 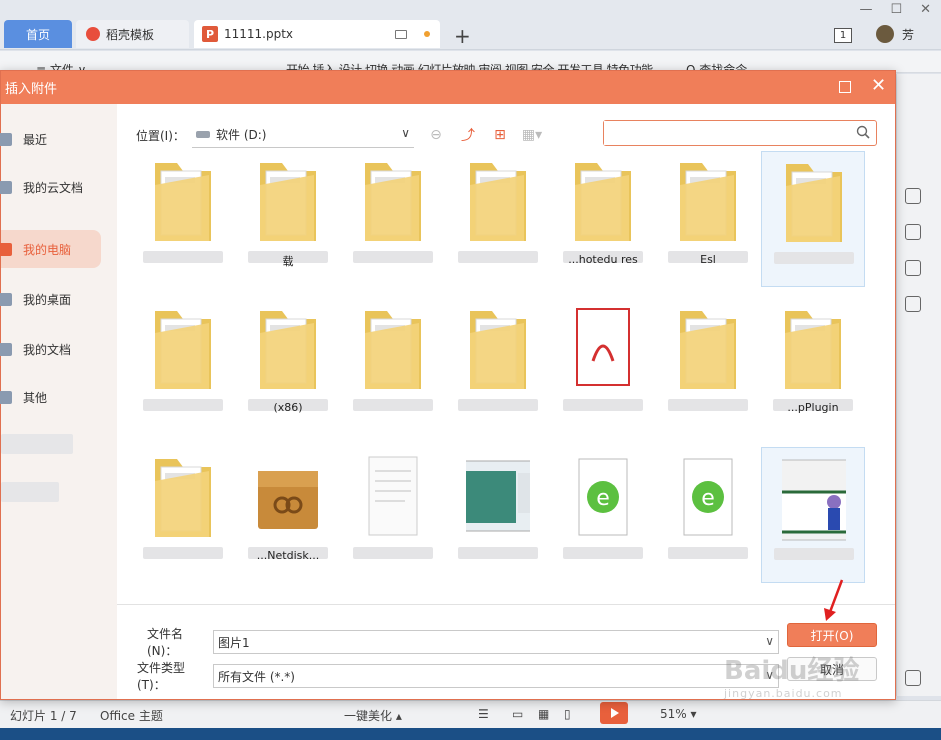 I want to click on open-button: 打开(O), so click(x=832, y=635).